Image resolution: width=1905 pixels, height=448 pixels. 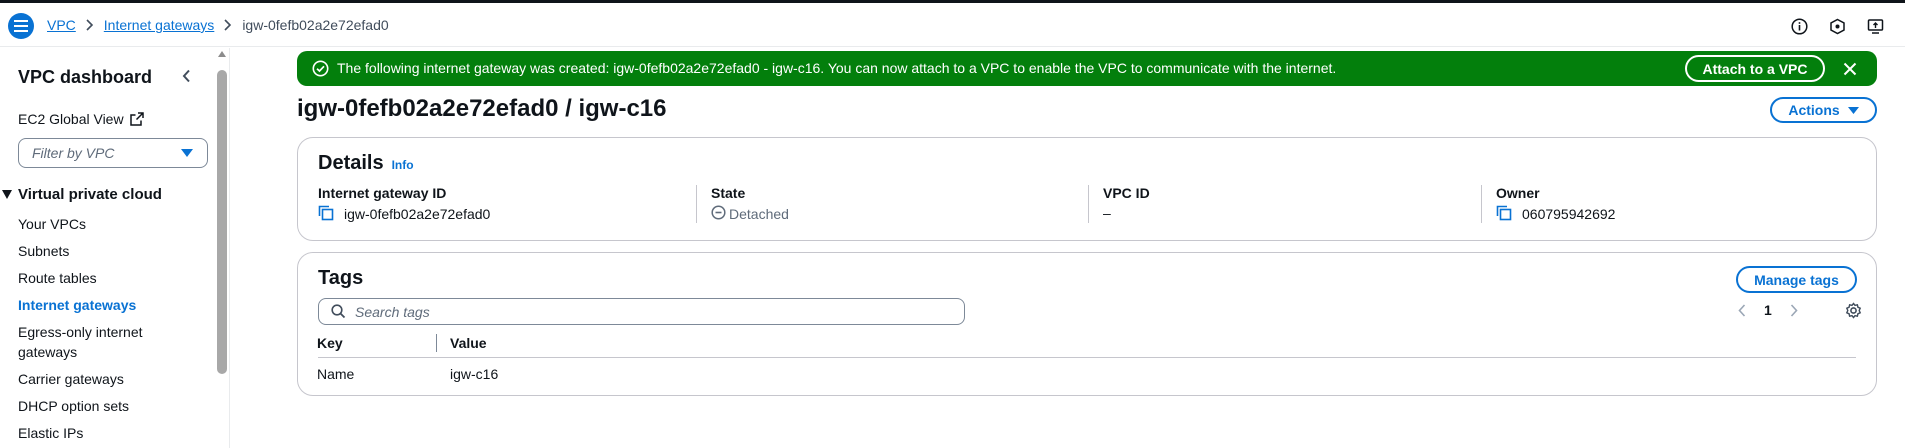 I want to click on field-label: State, so click(x=728, y=193).